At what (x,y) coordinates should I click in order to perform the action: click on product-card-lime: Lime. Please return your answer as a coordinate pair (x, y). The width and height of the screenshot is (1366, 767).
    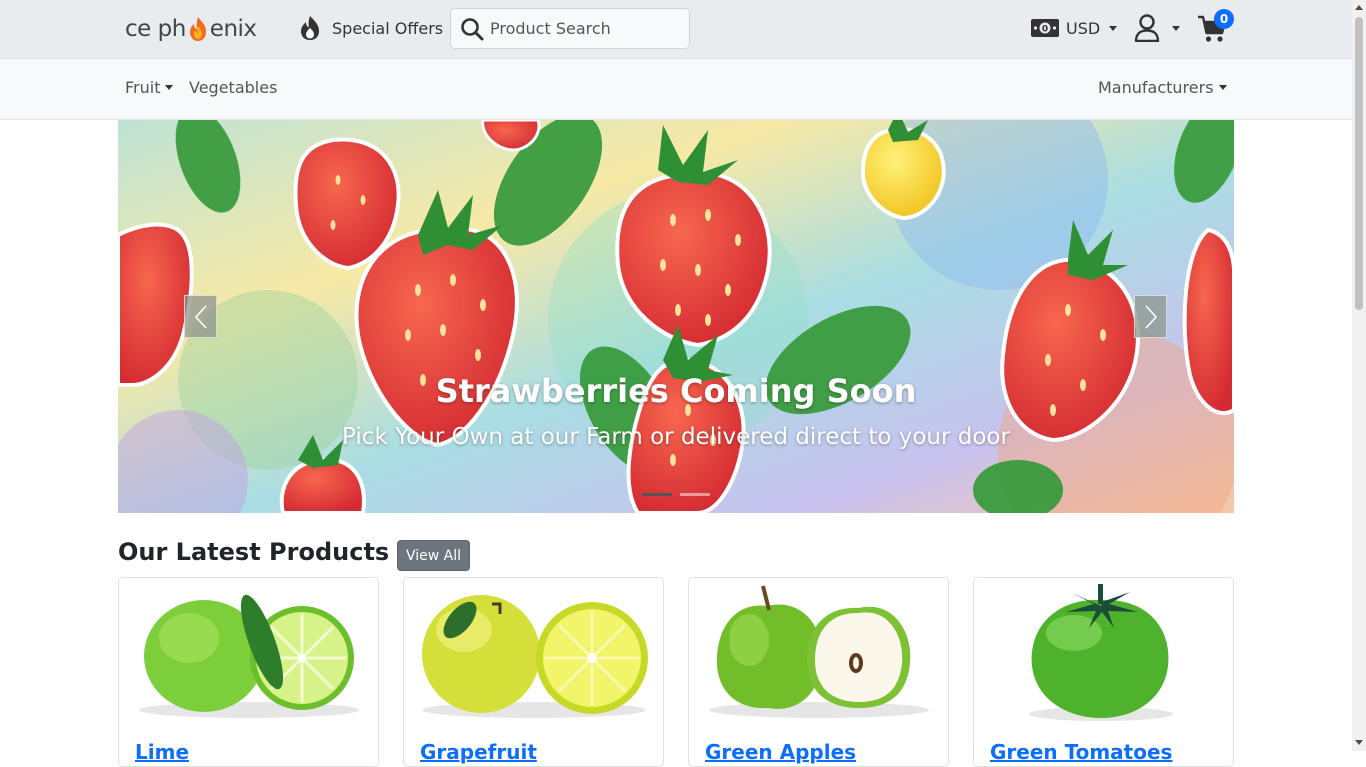
    Looking at the image, I should click on (248, 672).